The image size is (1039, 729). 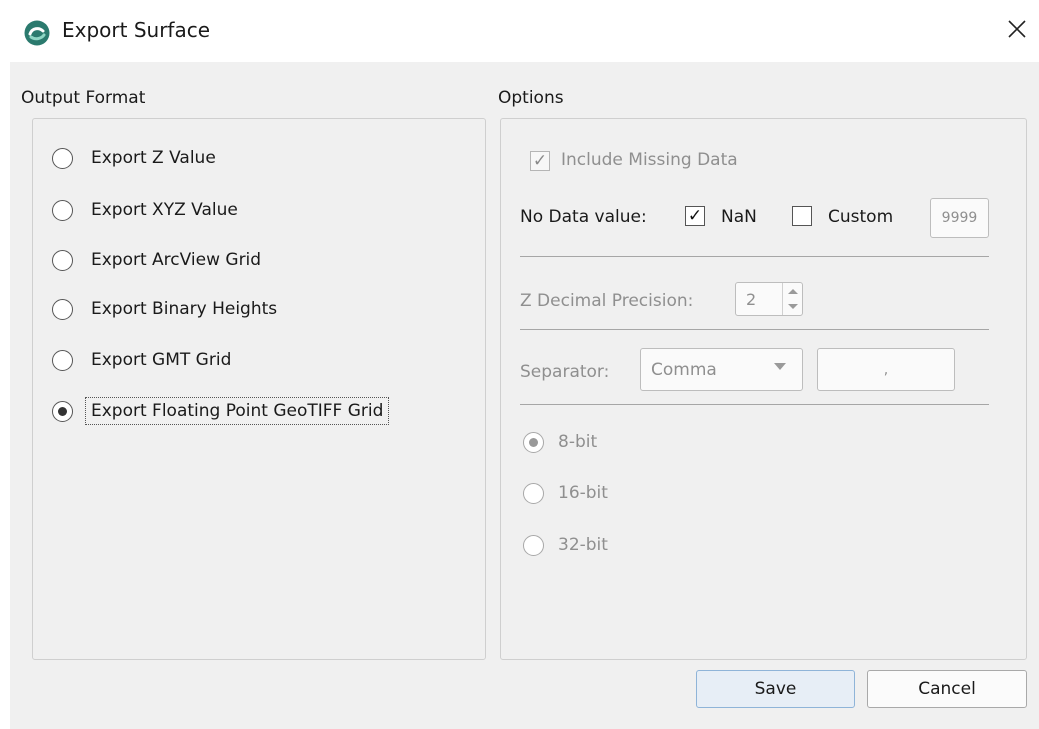 I want to click on cancel-button: Cancel, so click(x=947, y=689).